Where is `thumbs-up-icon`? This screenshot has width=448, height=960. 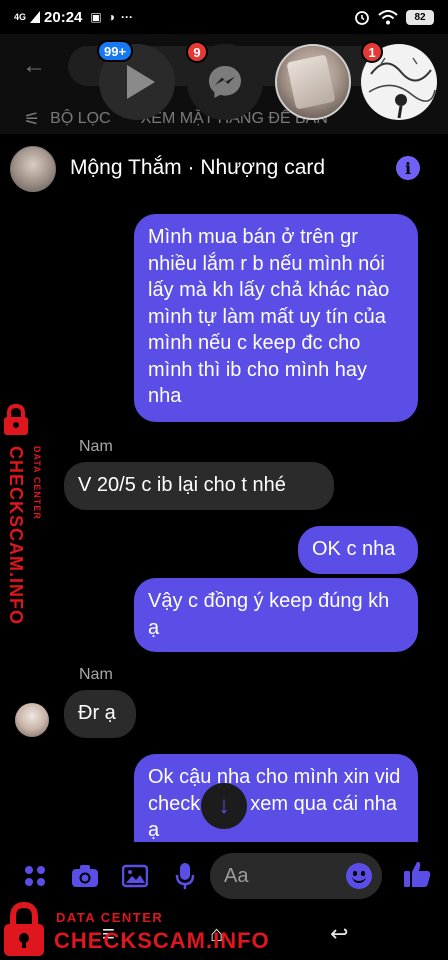 thumbs-up-icon is located at coordinates (417, 874).